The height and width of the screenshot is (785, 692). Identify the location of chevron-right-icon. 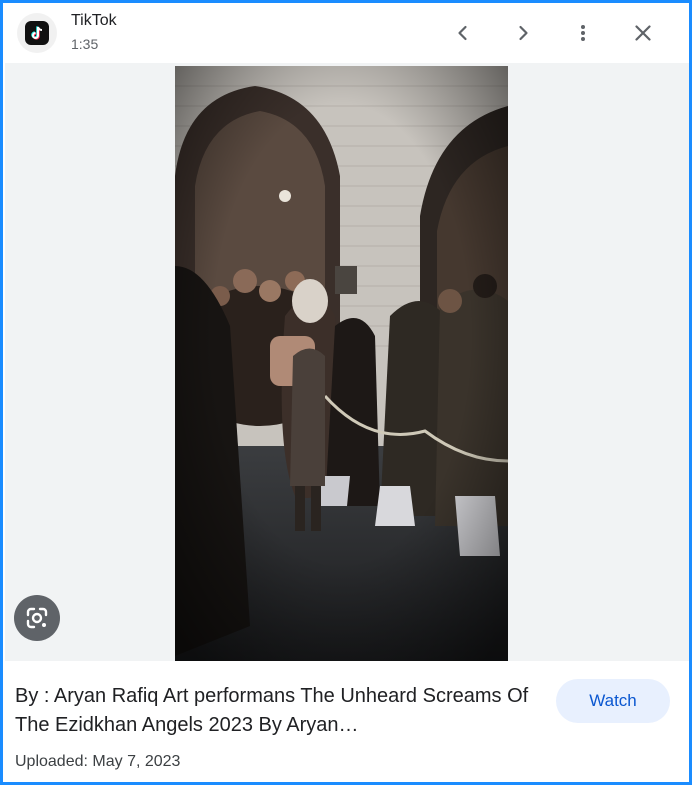
(523, 33).